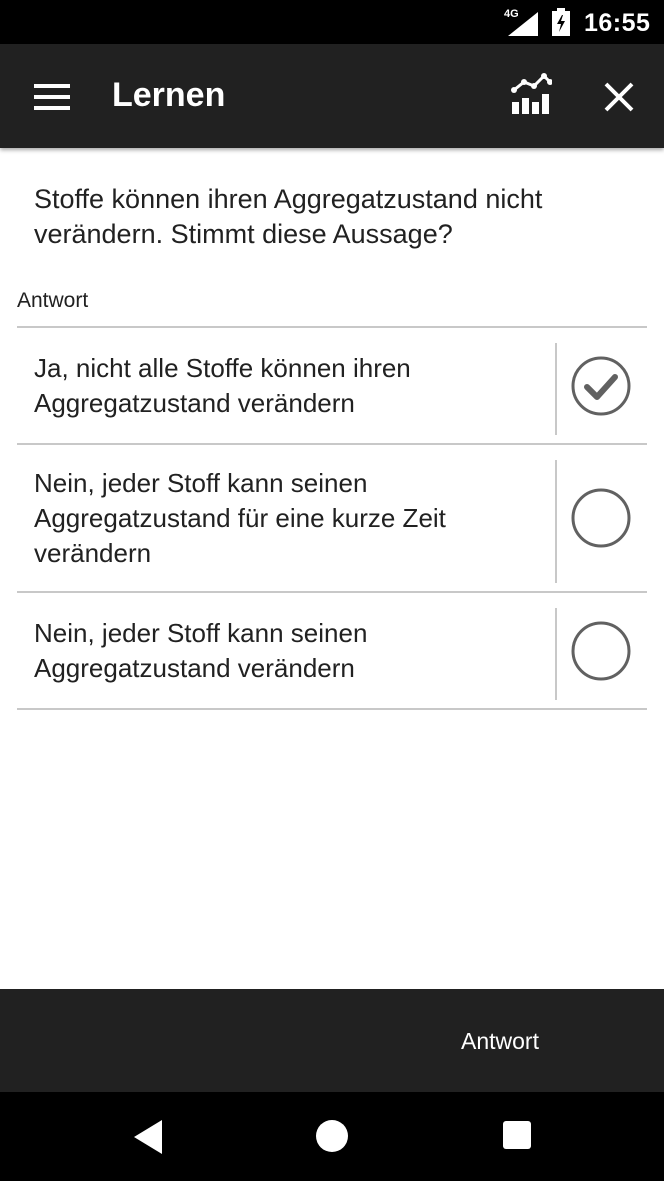 The image size is (664, 1181). I want to click on checked-circle-icon, so click(601, 385).